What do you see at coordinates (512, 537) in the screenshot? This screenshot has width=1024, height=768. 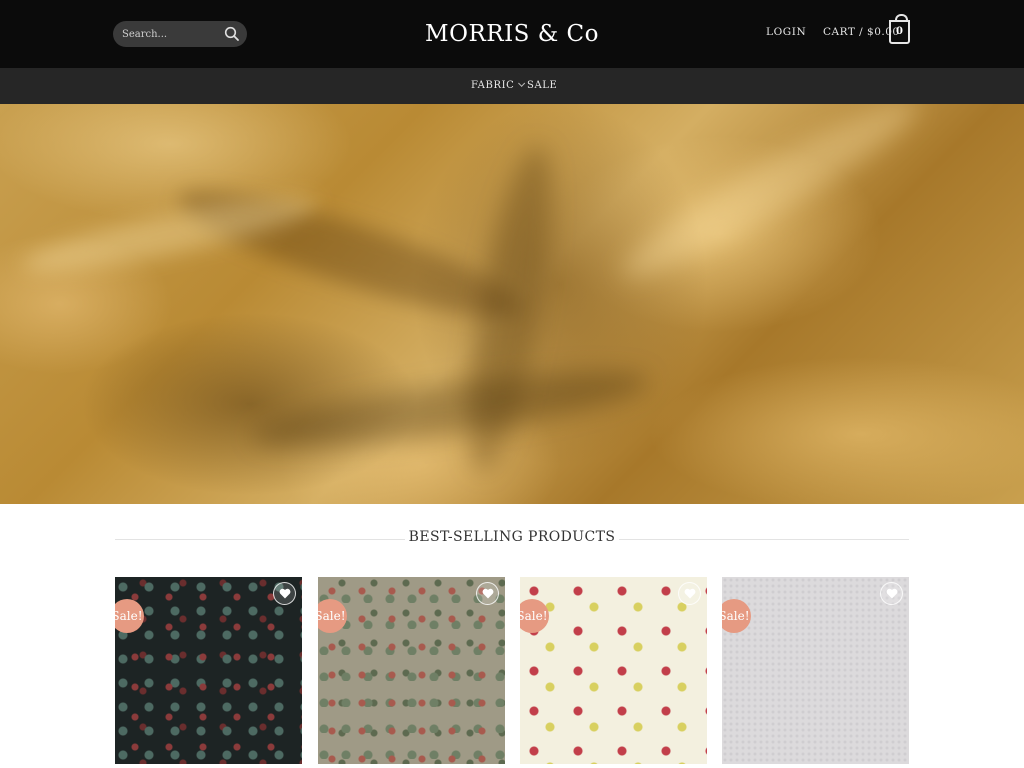 I see `section-title: BEST-SELLING PRODUCTS` at bounding box center [512, 537].